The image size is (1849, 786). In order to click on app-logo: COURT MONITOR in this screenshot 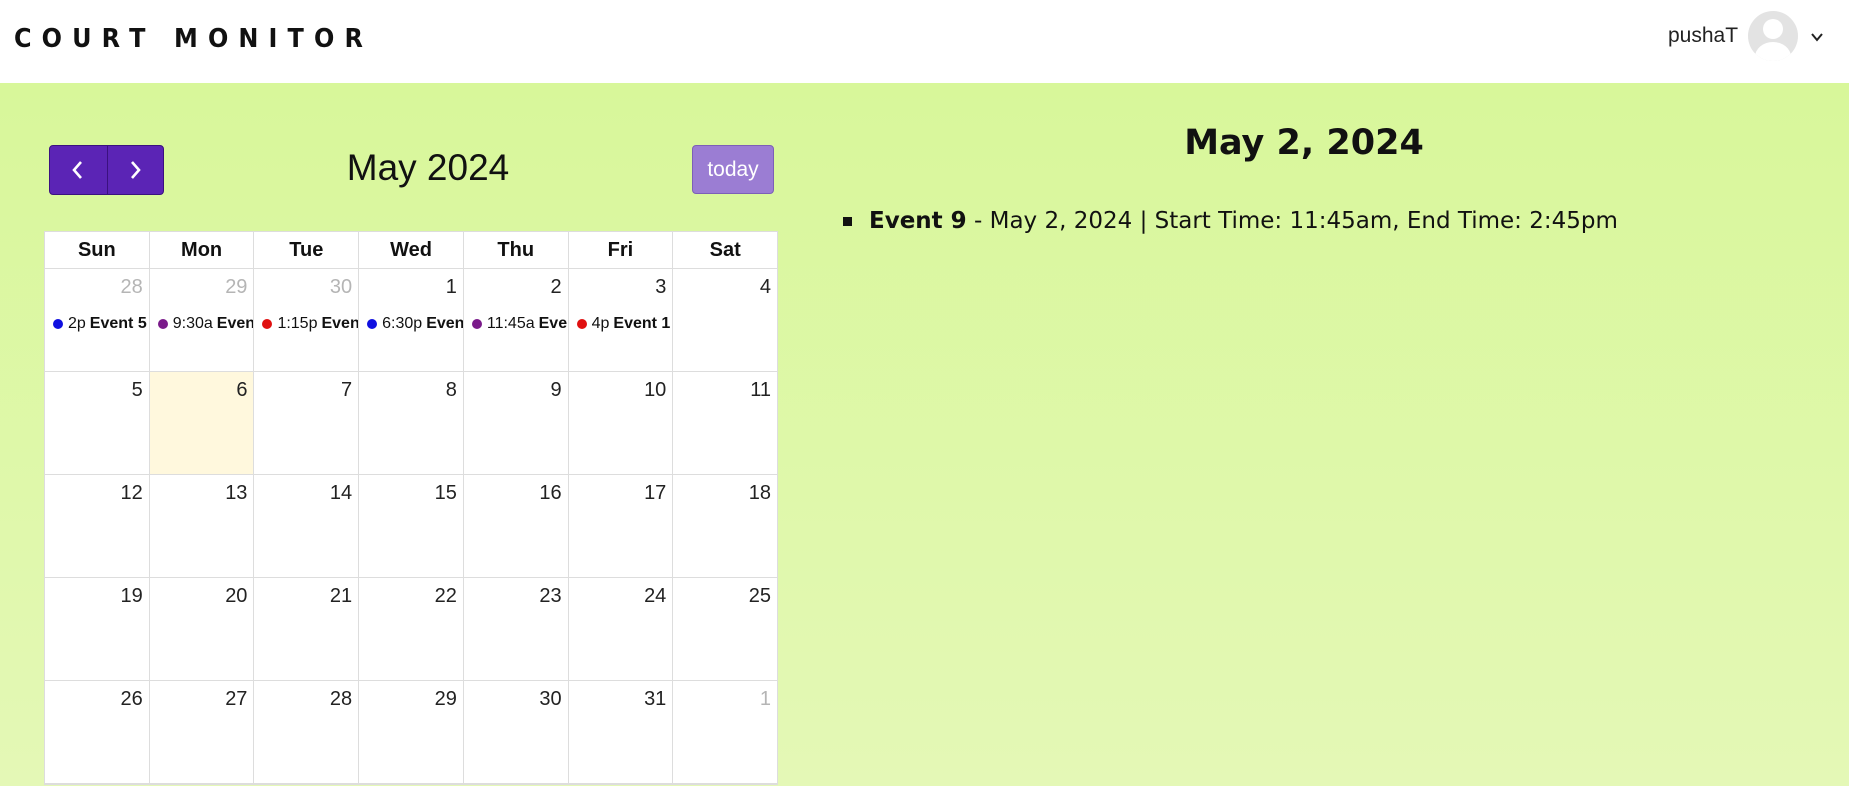, I will do `click(193, 39)`.